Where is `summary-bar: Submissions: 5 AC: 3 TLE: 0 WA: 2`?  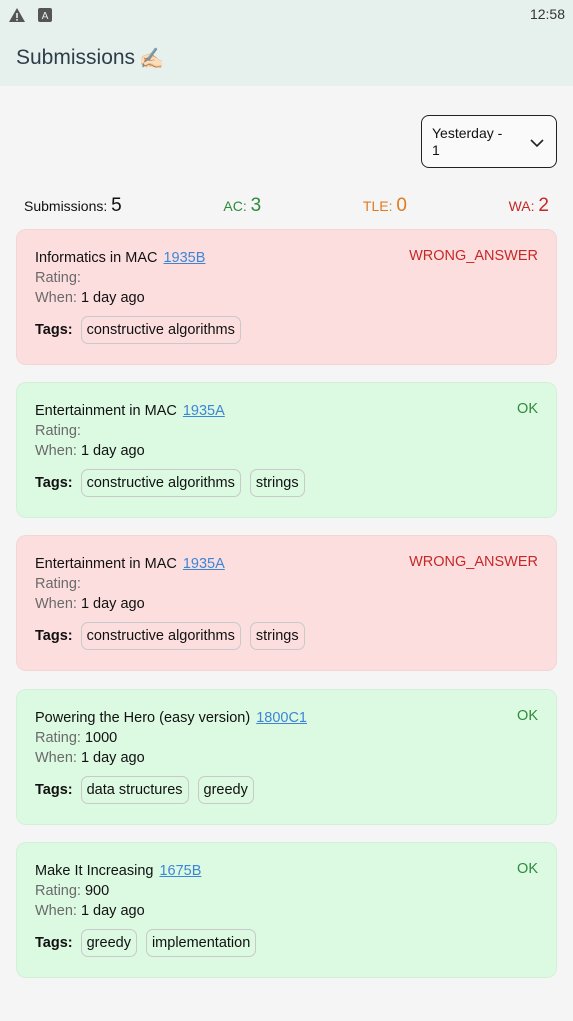 summary-bar: Submissions: 5 AC: 3 TLE: 0 WA: 2 is located at coordinates (286, 207).